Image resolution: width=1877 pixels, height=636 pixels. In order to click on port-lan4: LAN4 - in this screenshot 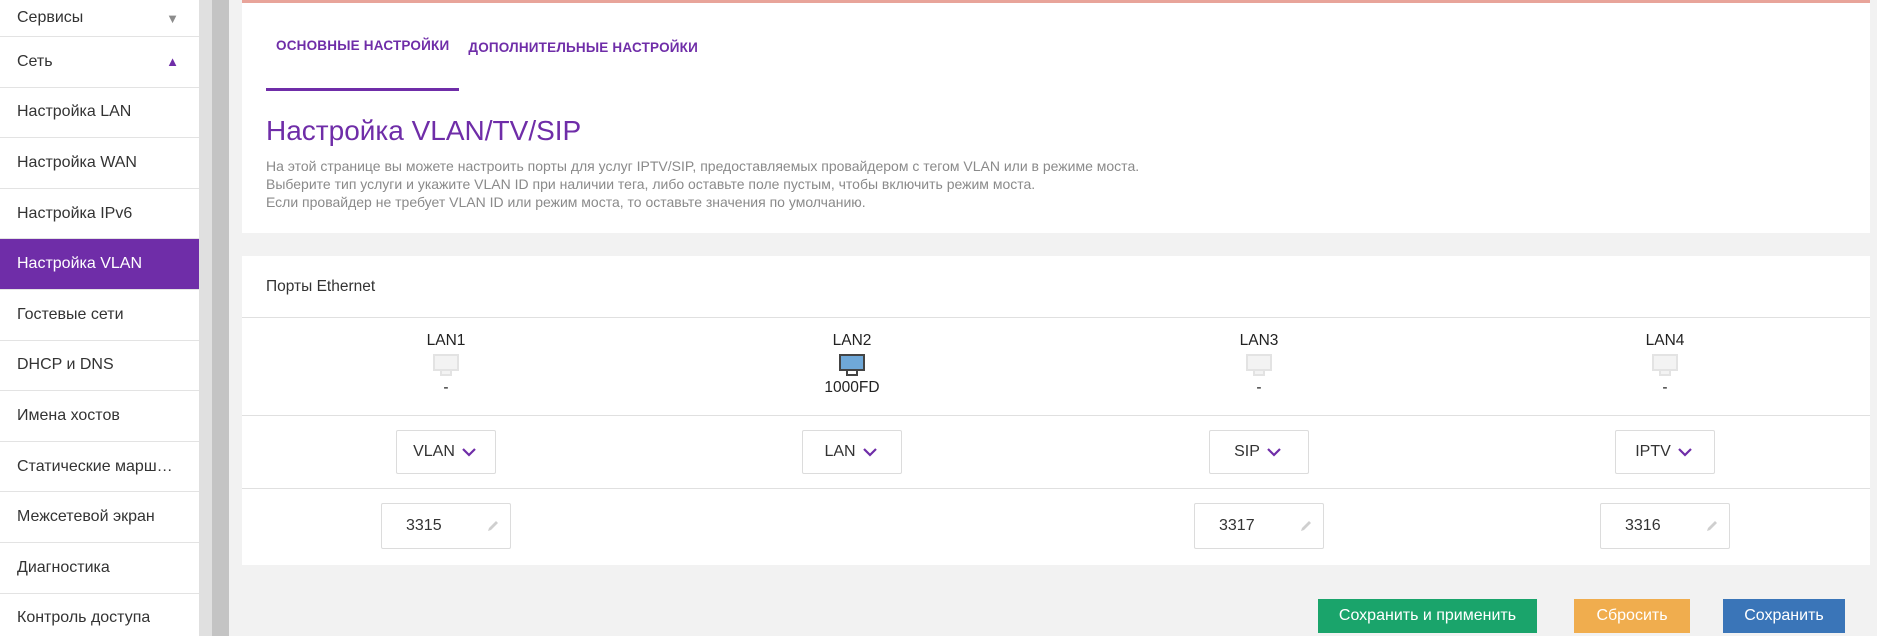, I will do `click(1665, 357)`.